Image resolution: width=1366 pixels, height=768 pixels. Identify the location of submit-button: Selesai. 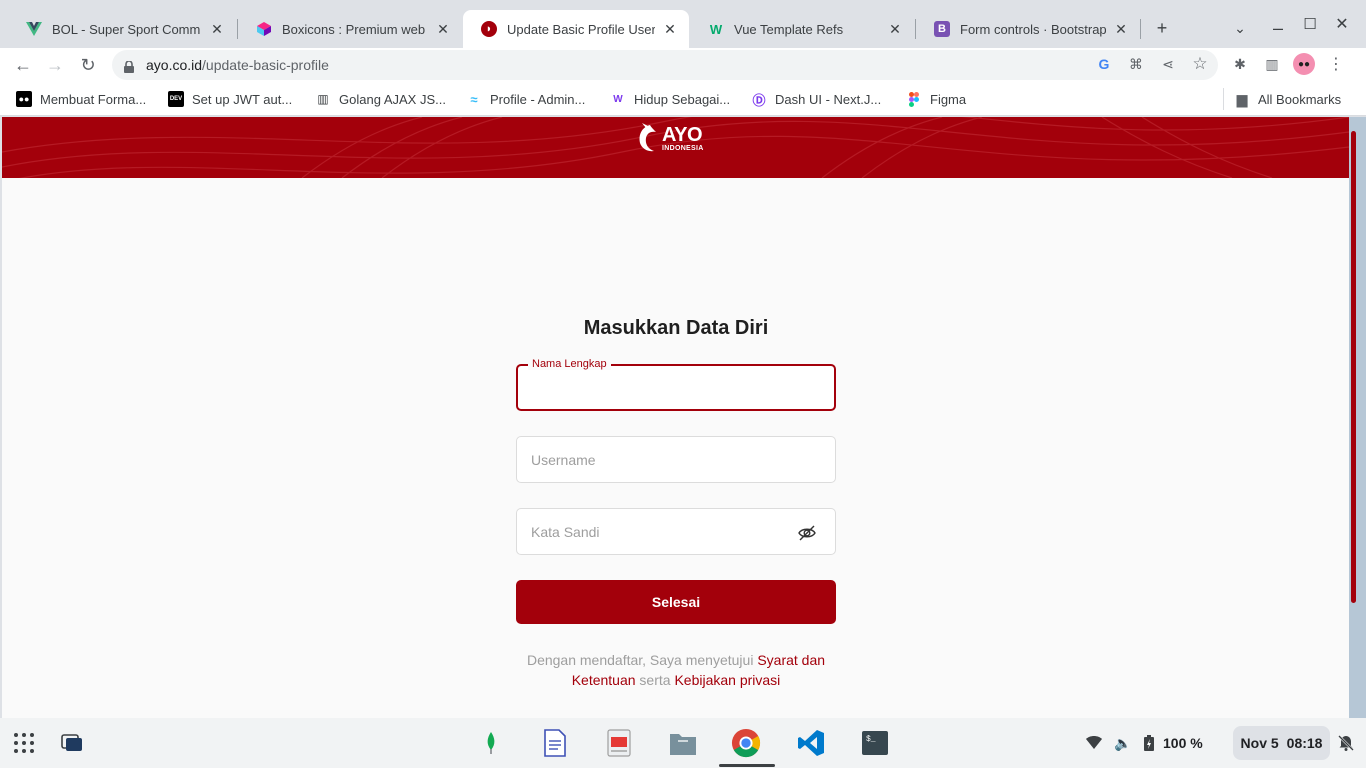
(676, 602).